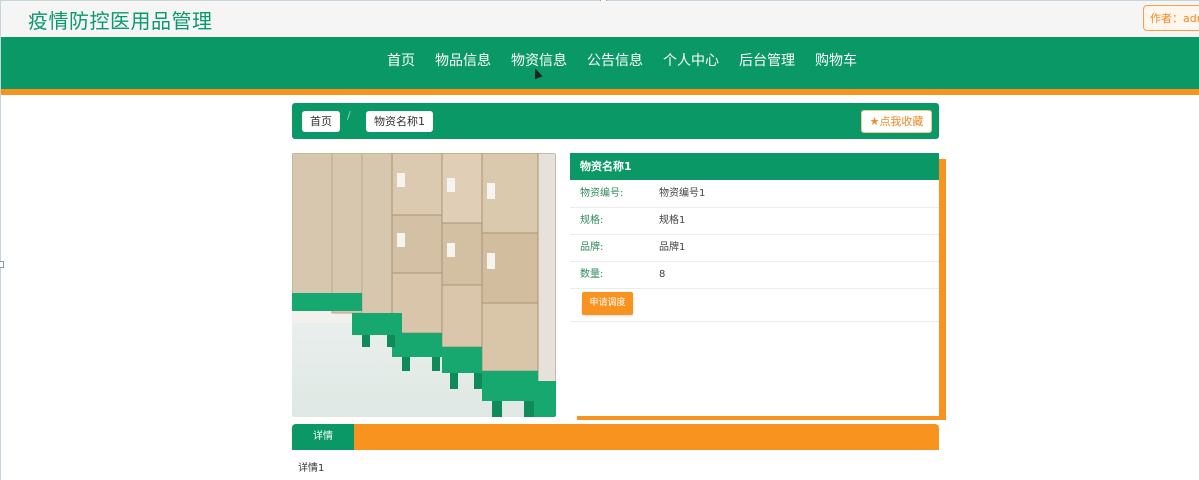 This screenshot has height=480, width=1199. What do you see at coordinates (615, 121) in the screenshot?
I see `breadcrumb: 首页 物资名称1` at bounding box center [615, 121].